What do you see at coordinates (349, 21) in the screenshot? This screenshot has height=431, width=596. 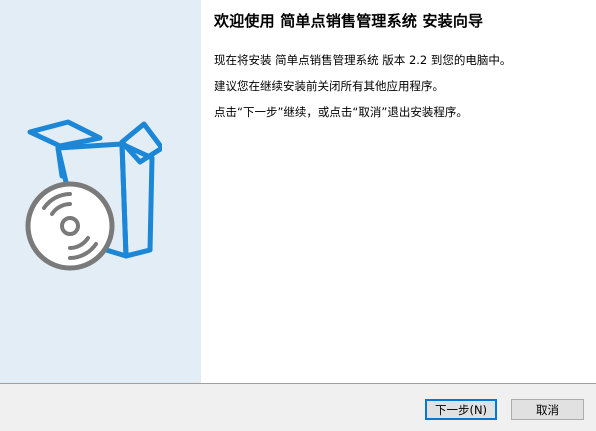 I see `page-title: 欢迎使用 简单点销售管理系统 安装向导` at bounding box center [349, 21].